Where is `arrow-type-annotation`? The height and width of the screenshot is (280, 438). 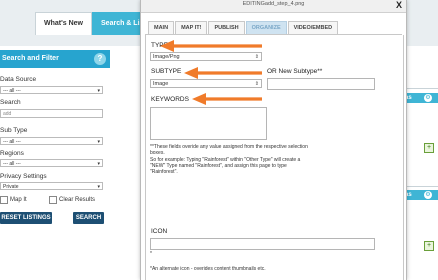 arrow-type-annotation is located at coordinates (211, 46).